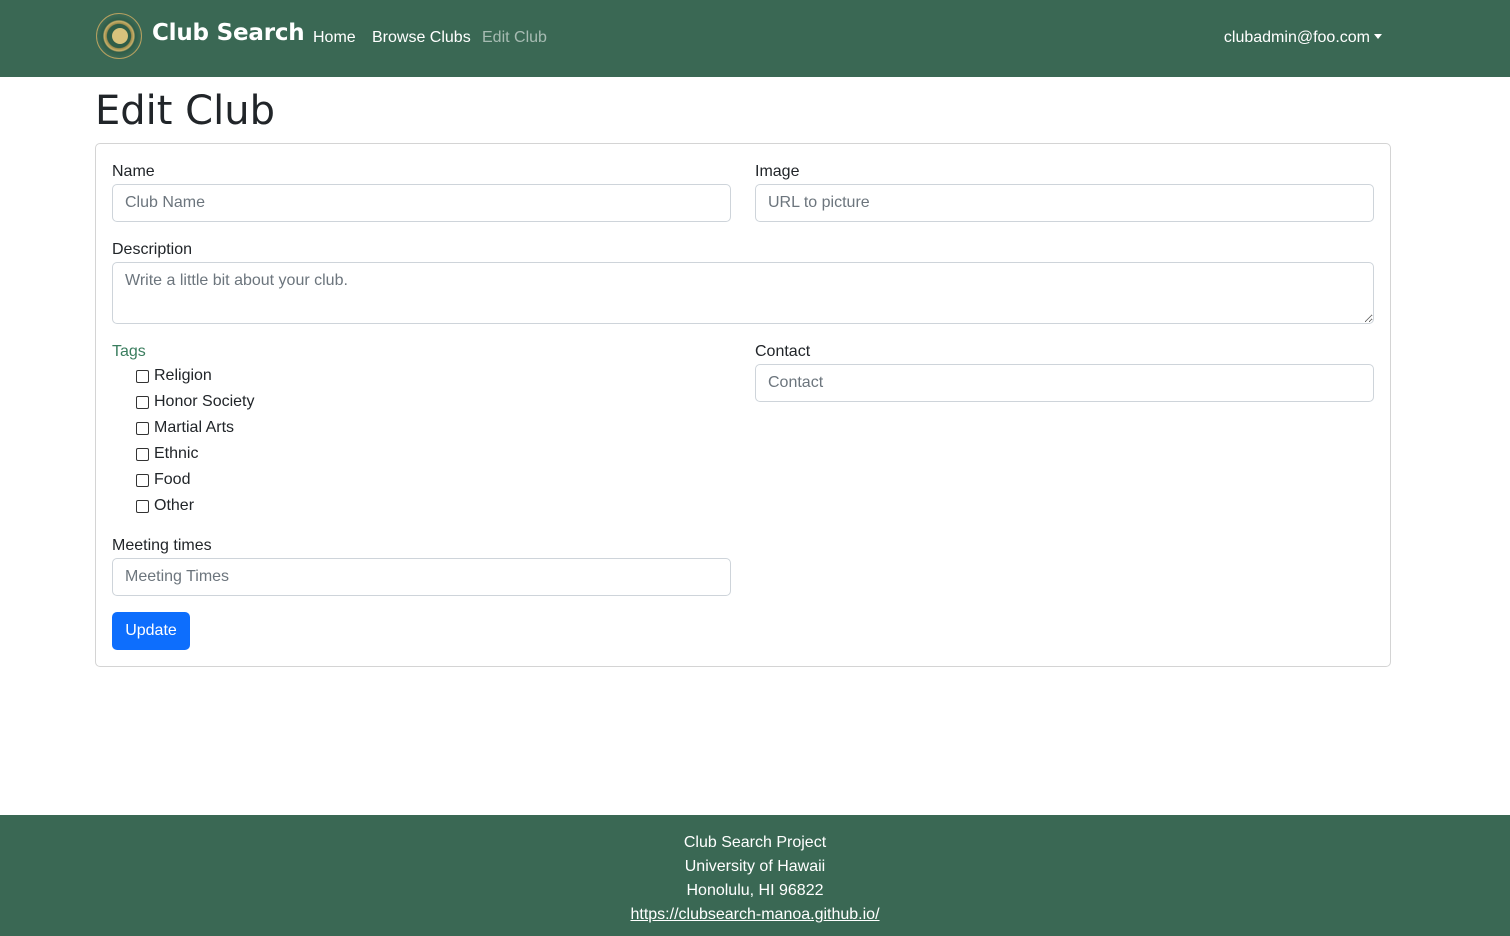  I want to click on tag-ethnic-checkbox, so click(142, 454).